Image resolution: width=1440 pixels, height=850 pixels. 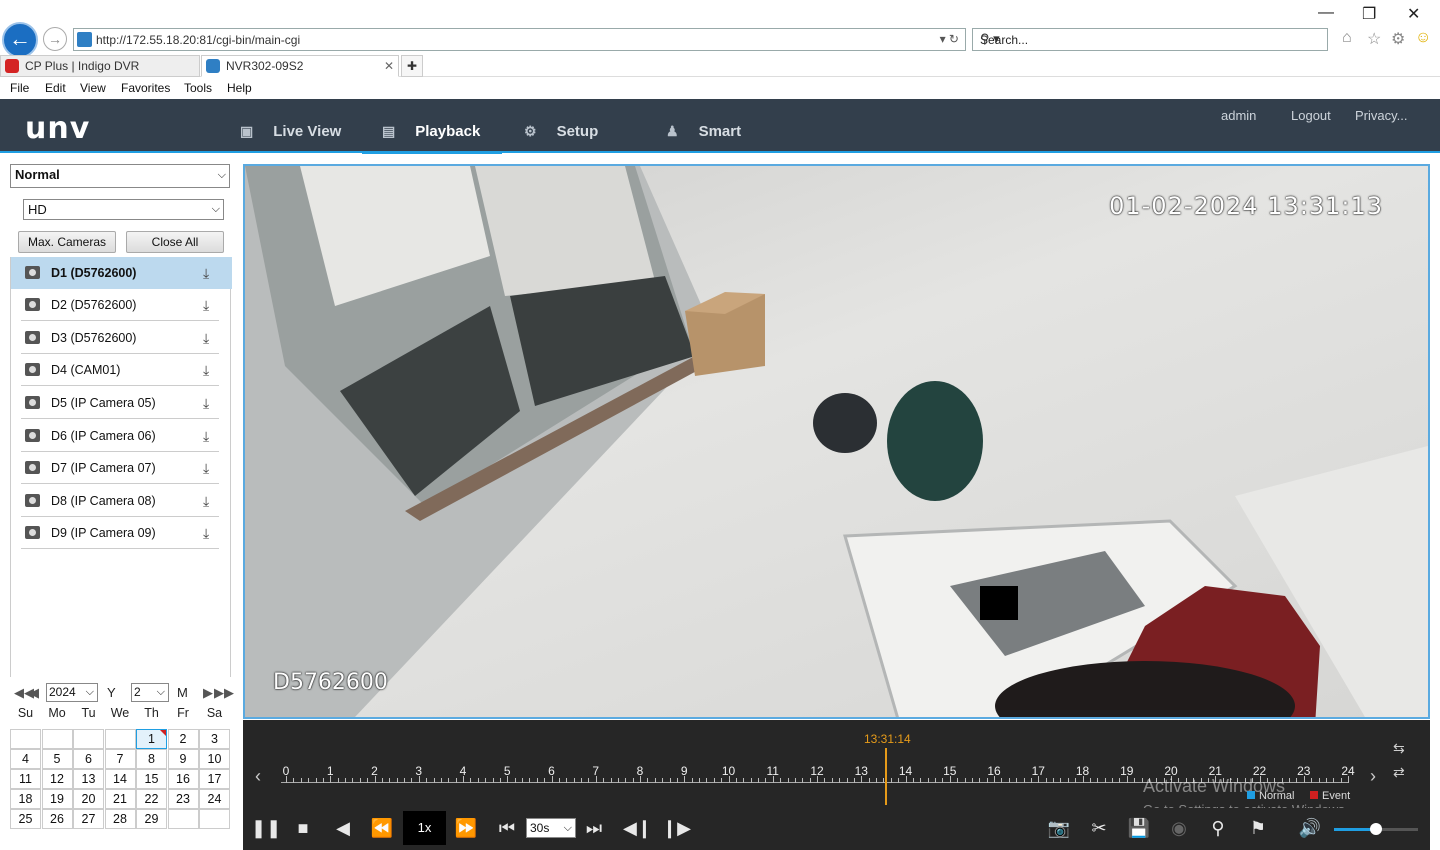 What do you see at coordinates (214, 739) in the screenshot?
I see `calendar-day: 3` at bounding box center [214, 739].